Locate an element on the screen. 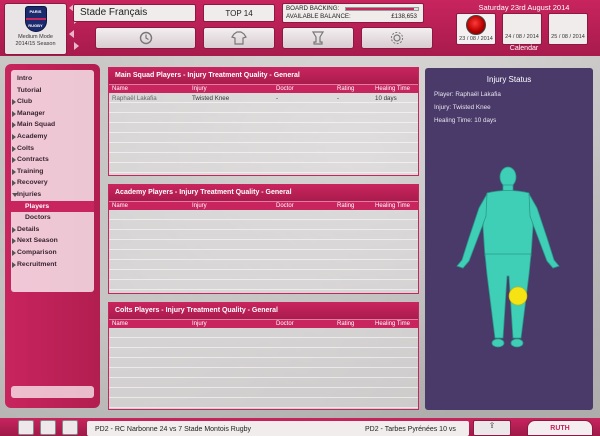 Image resolution: width=600 pixels, height=436 pixels. row-name: Raphaël Lakafia is located at coordinates (134, 98).